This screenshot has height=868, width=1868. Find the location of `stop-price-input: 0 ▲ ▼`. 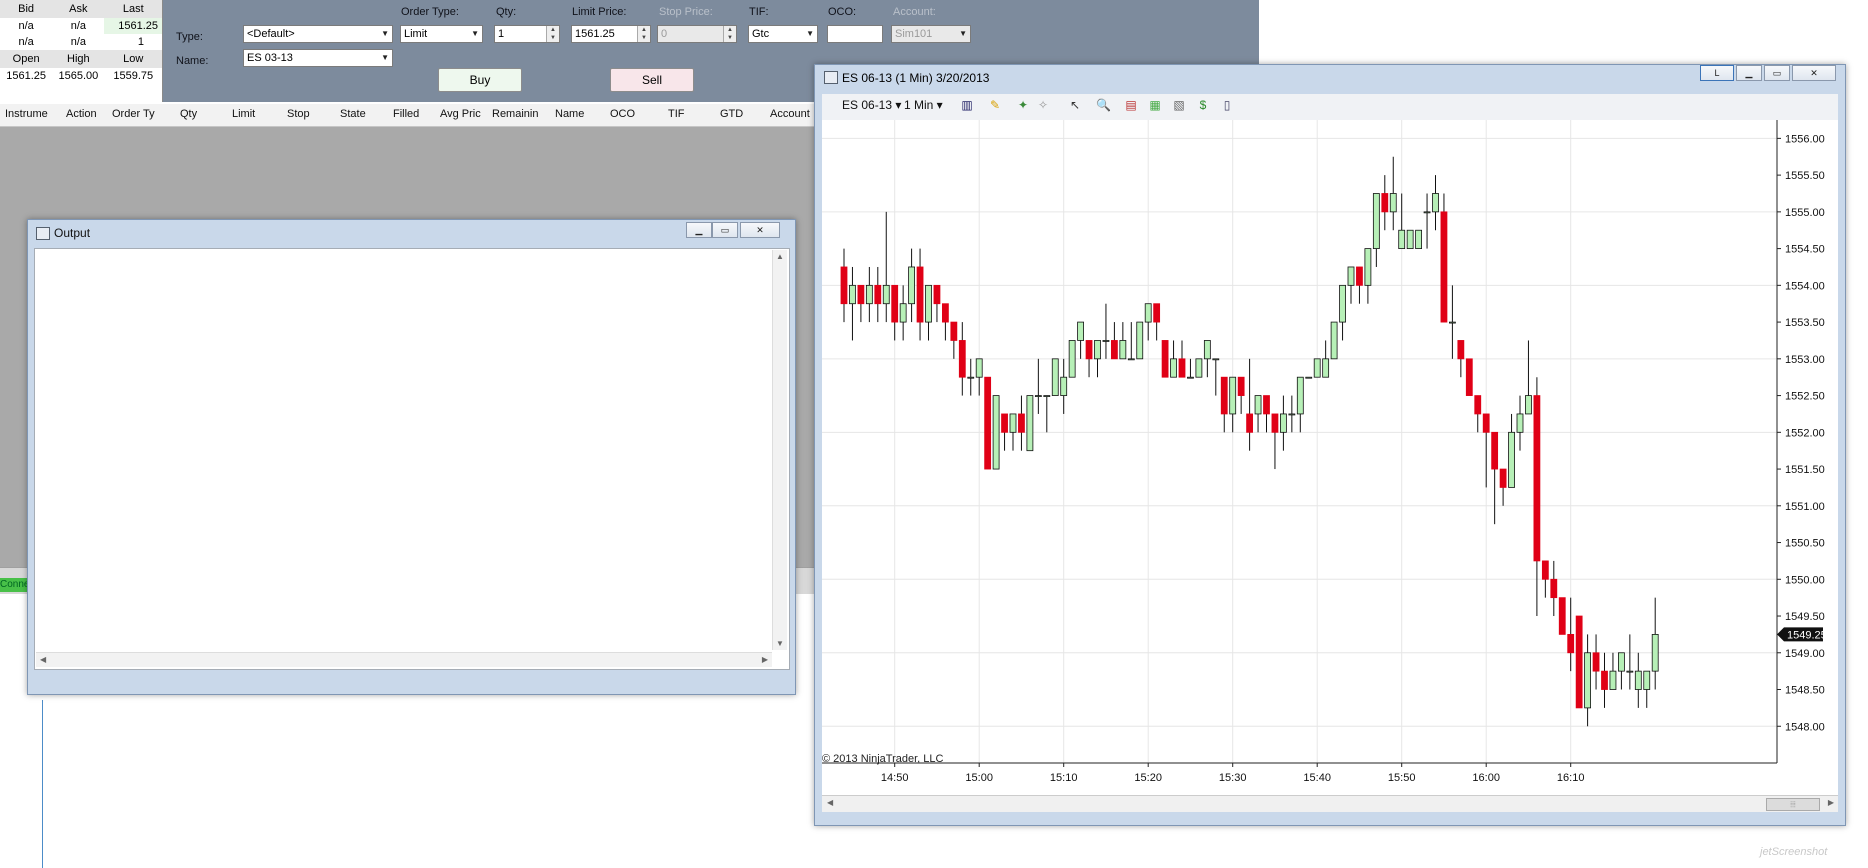

stop-price-input: 0 ▲ ▼ is located at coordinates (697, 34).